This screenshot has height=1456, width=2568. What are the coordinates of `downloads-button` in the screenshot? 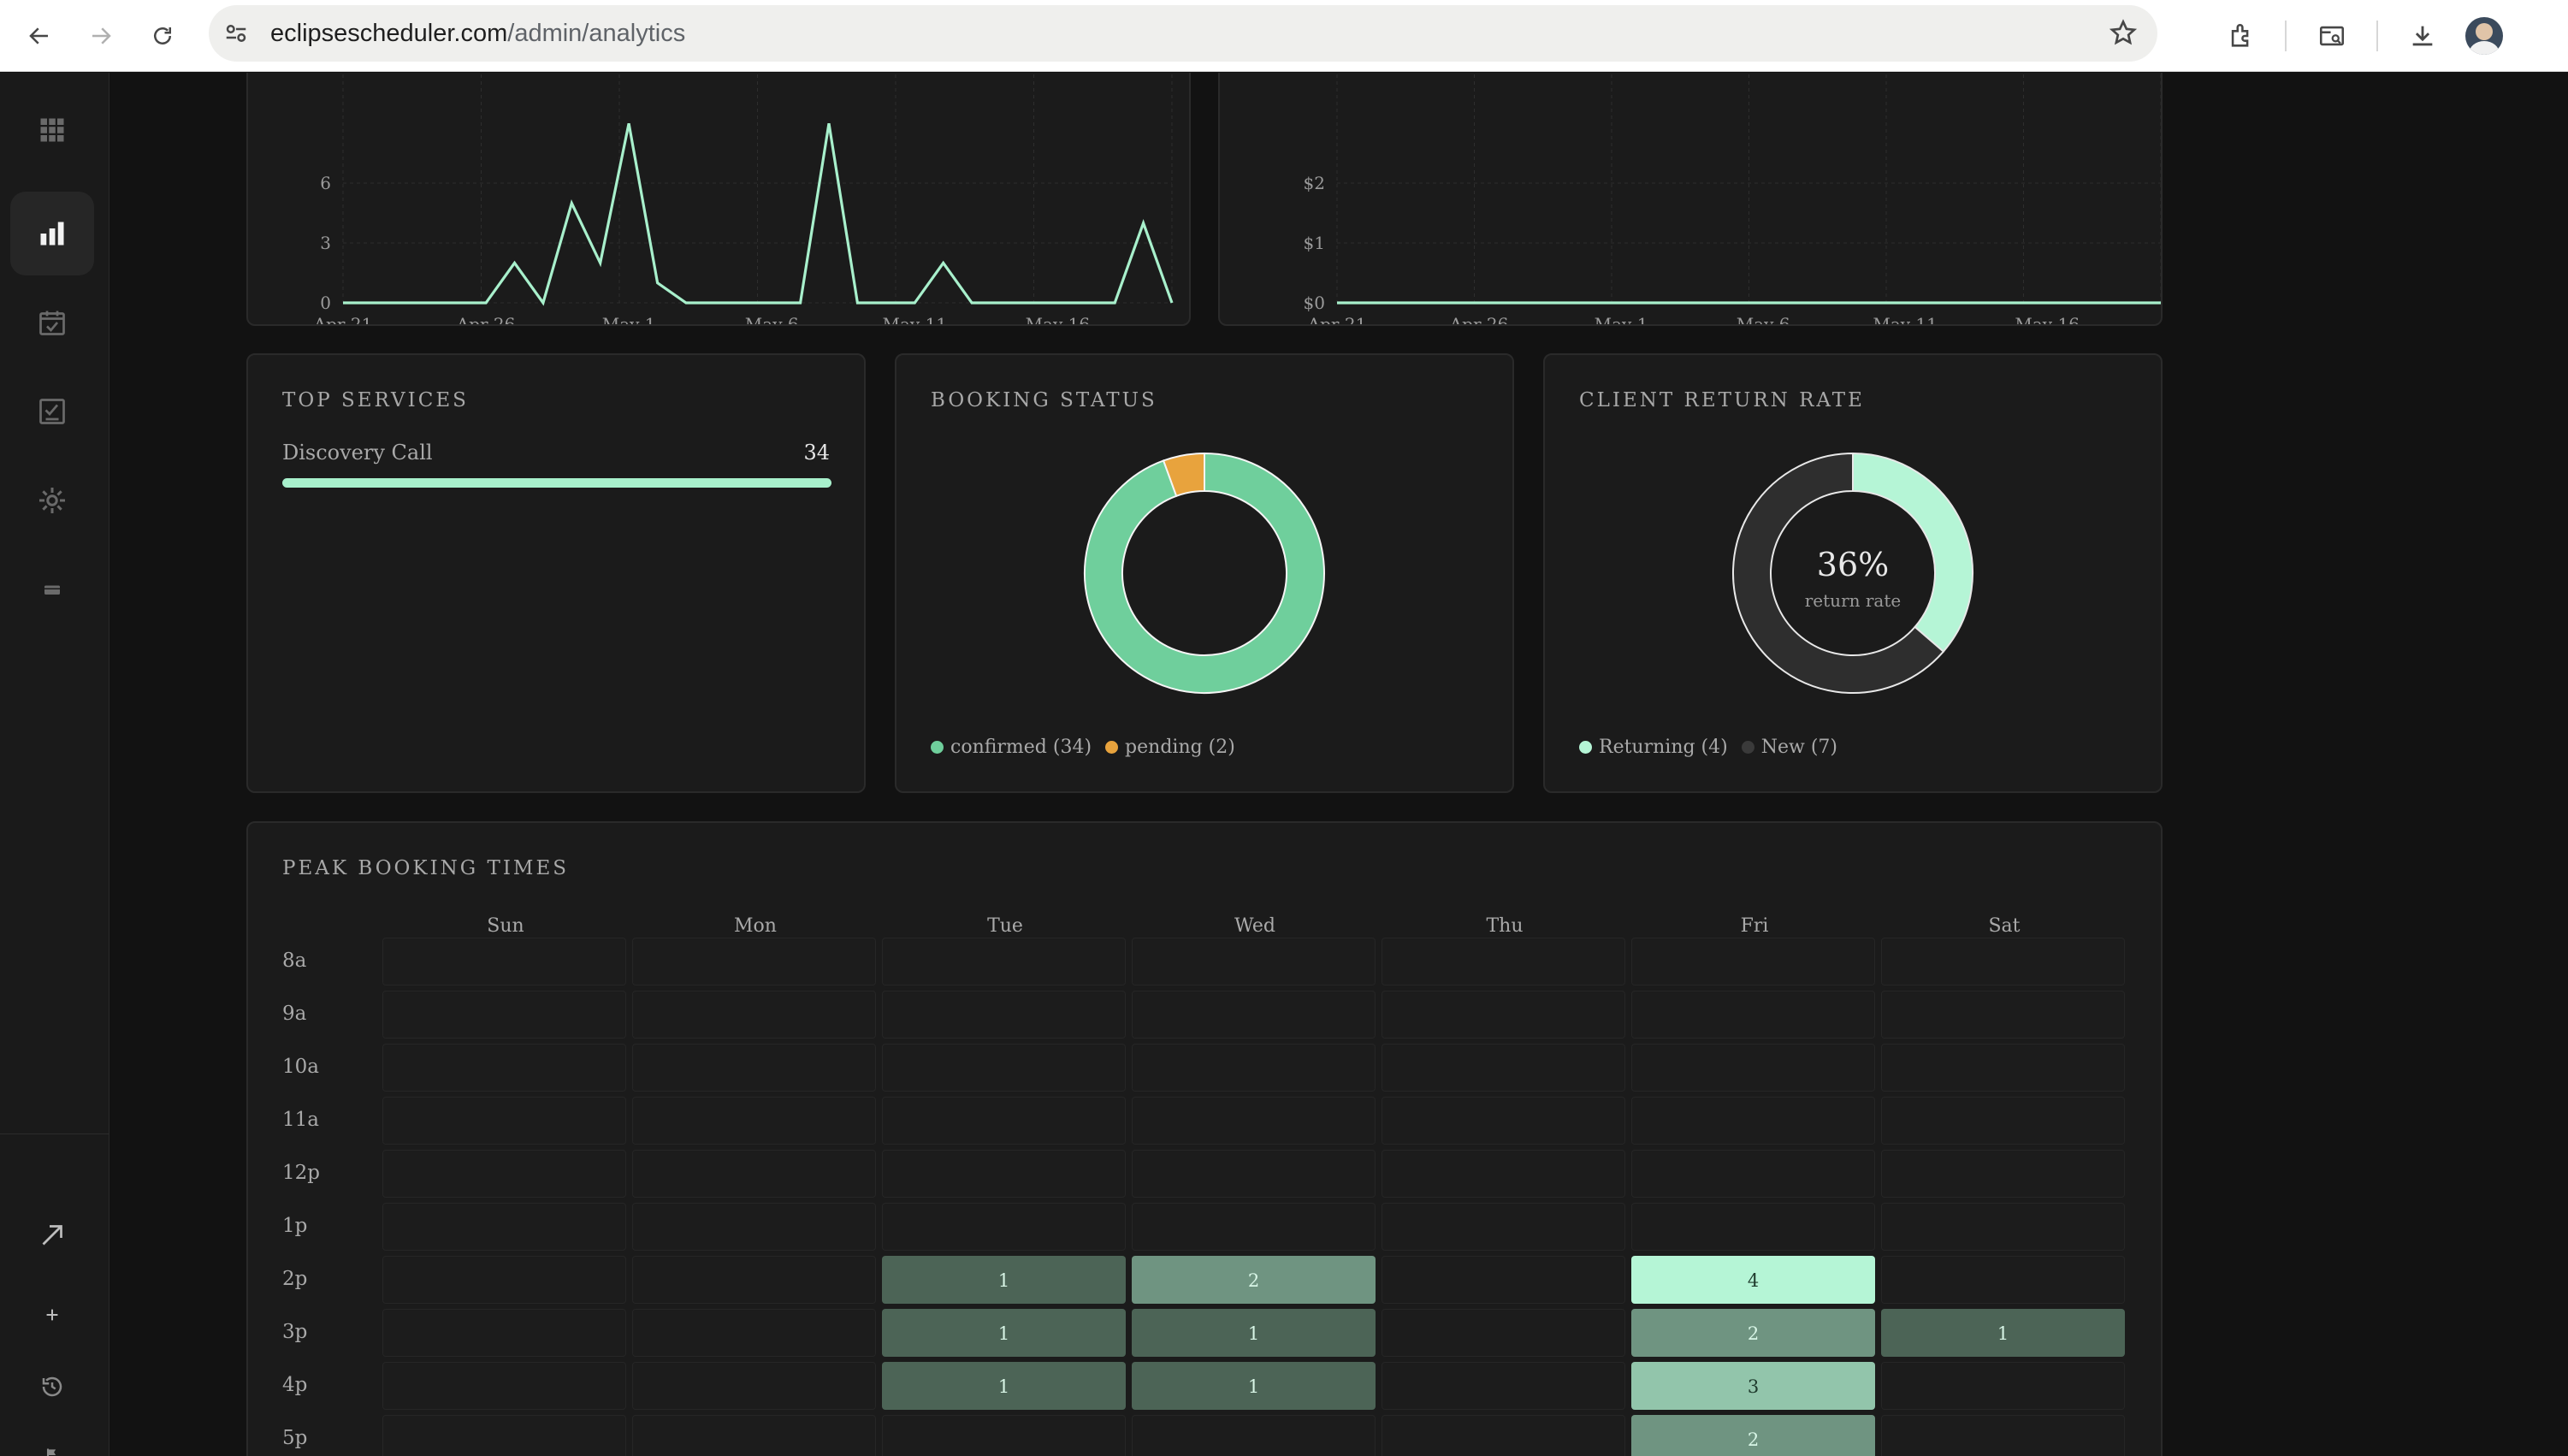 It's located at (2422, 36).